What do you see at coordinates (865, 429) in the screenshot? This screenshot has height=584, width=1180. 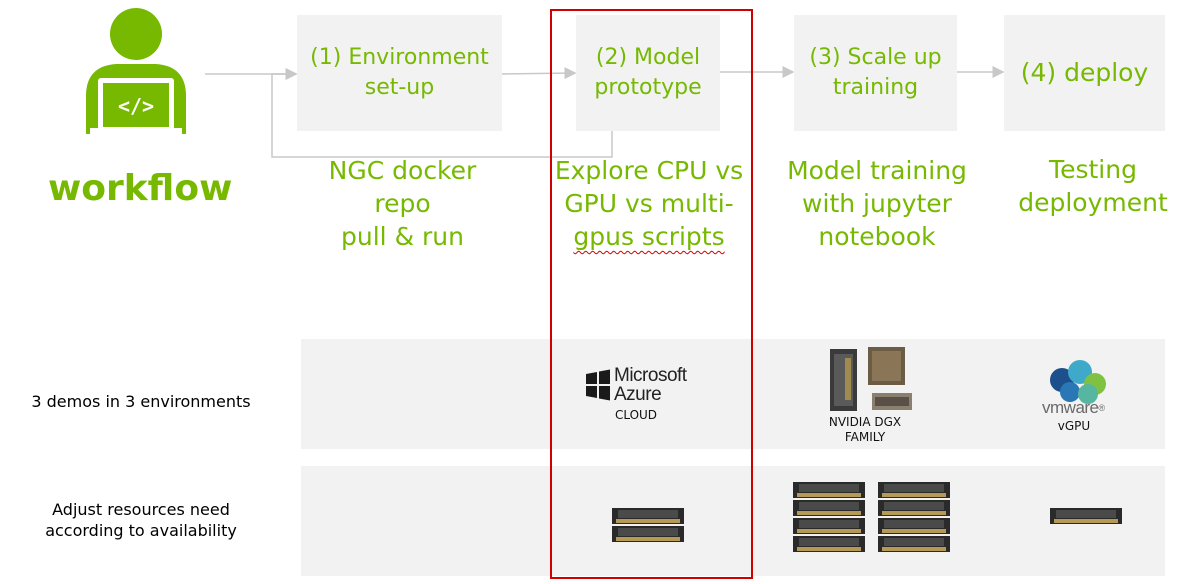 I see `dgx-caption: NVIDIA DGX FAMILY` at bounding box center [865, 429].